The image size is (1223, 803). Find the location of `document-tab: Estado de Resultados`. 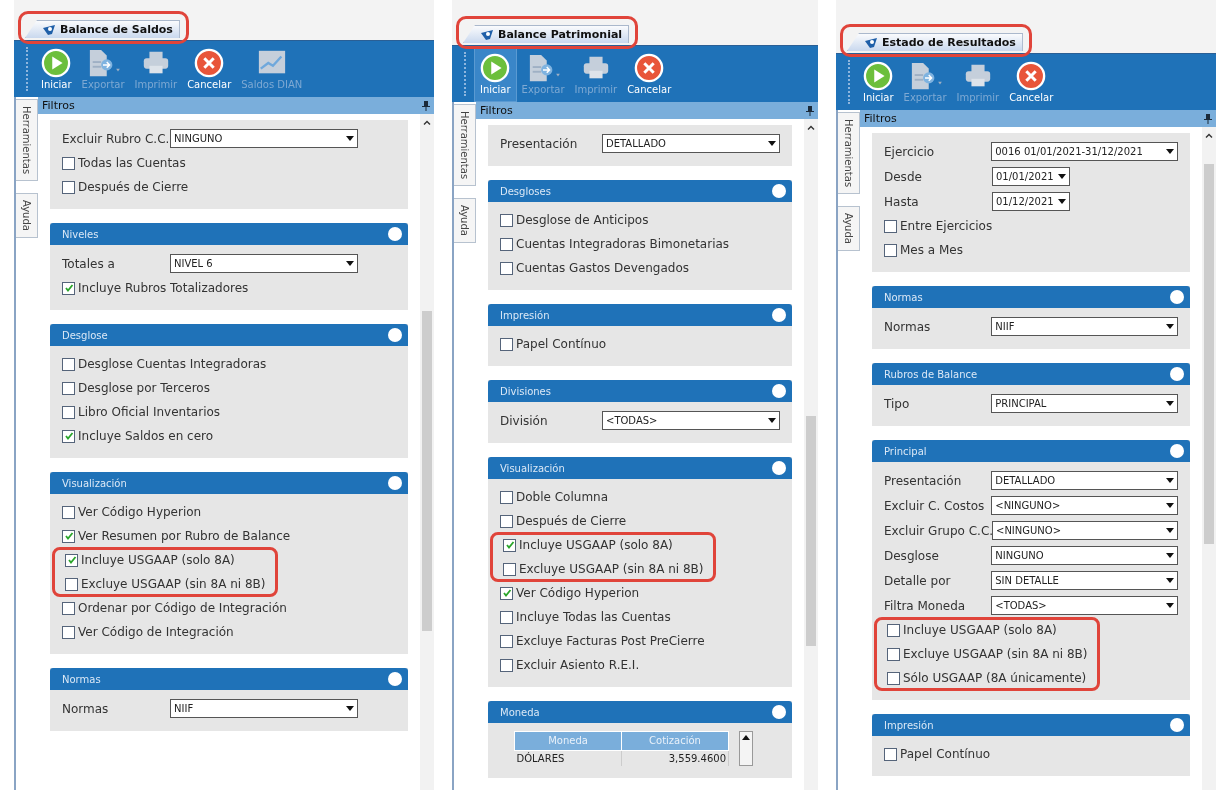

document-tab: Estado de Resultados is located at coordinates (935, 42).